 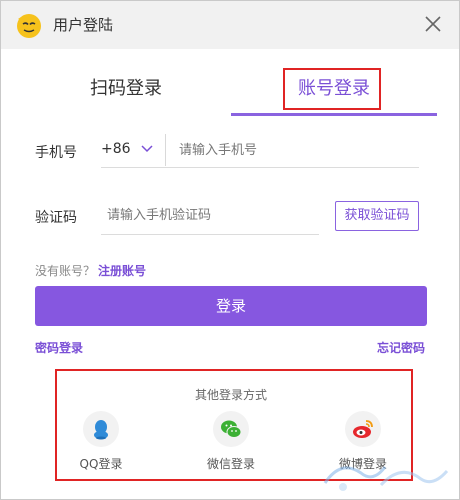 I want to click on weibo-icon, so click(x=363, y=429).